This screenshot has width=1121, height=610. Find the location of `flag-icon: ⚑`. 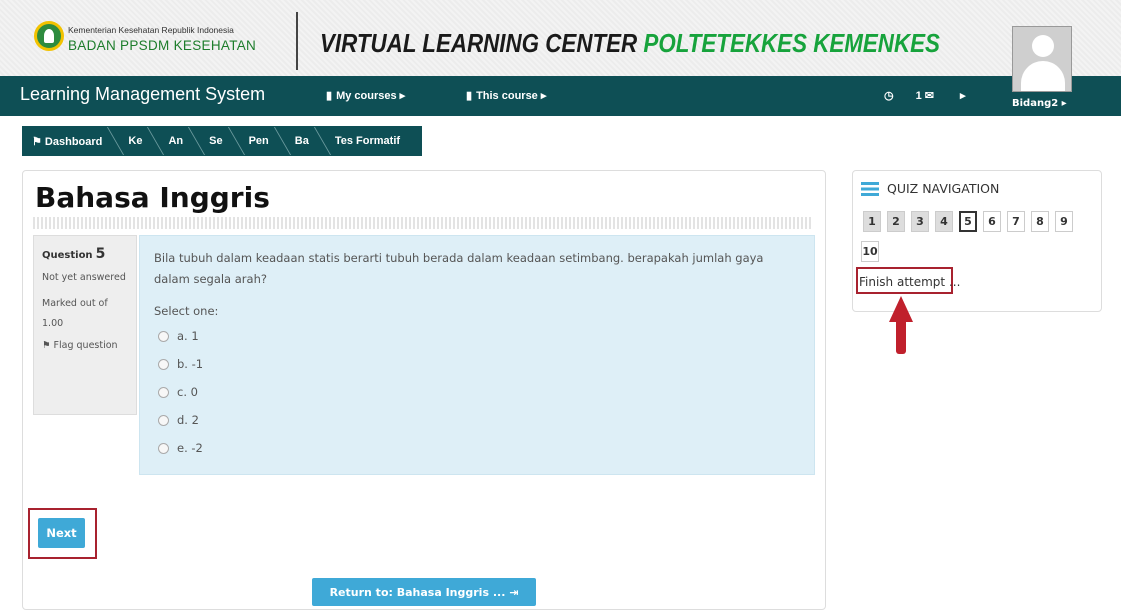

flag-icon: ⚑ is located at coordinates (48, 345).